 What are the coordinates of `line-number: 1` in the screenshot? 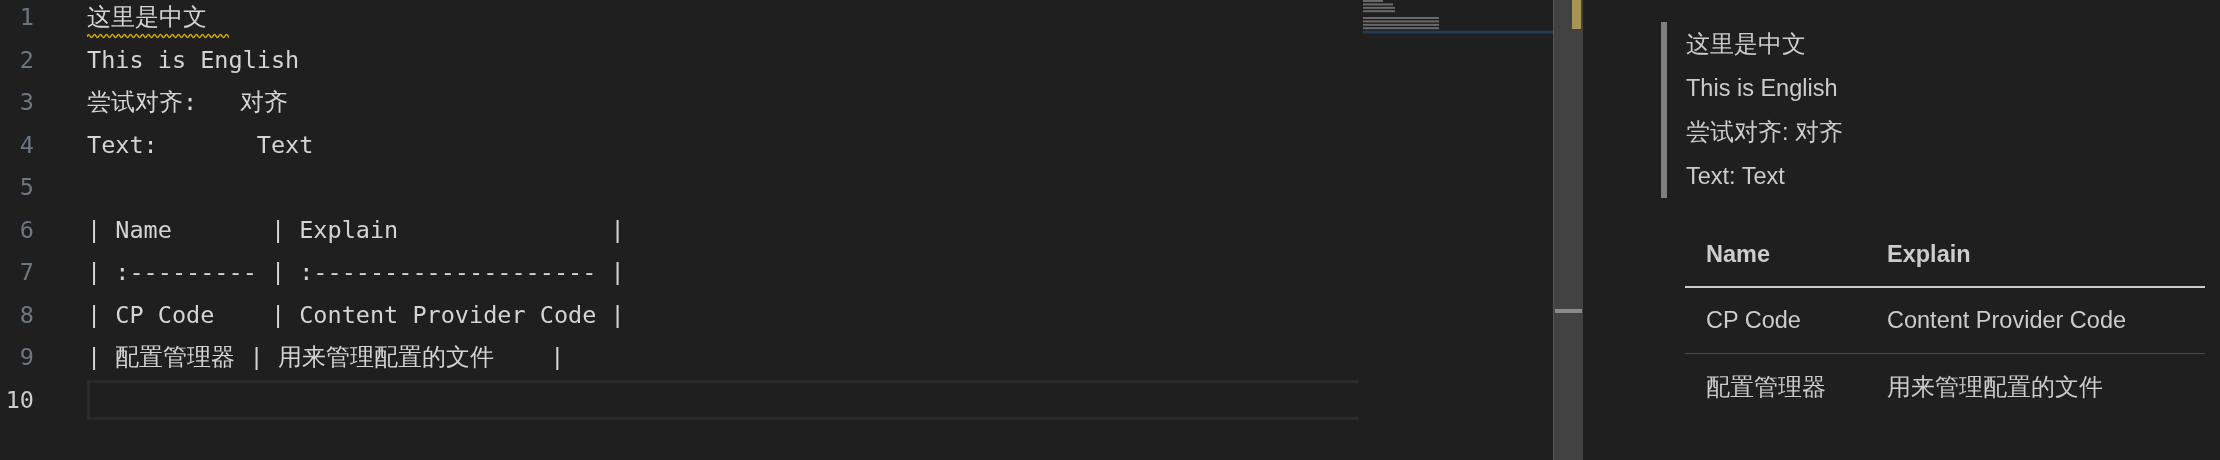 It's located at (26, 17).